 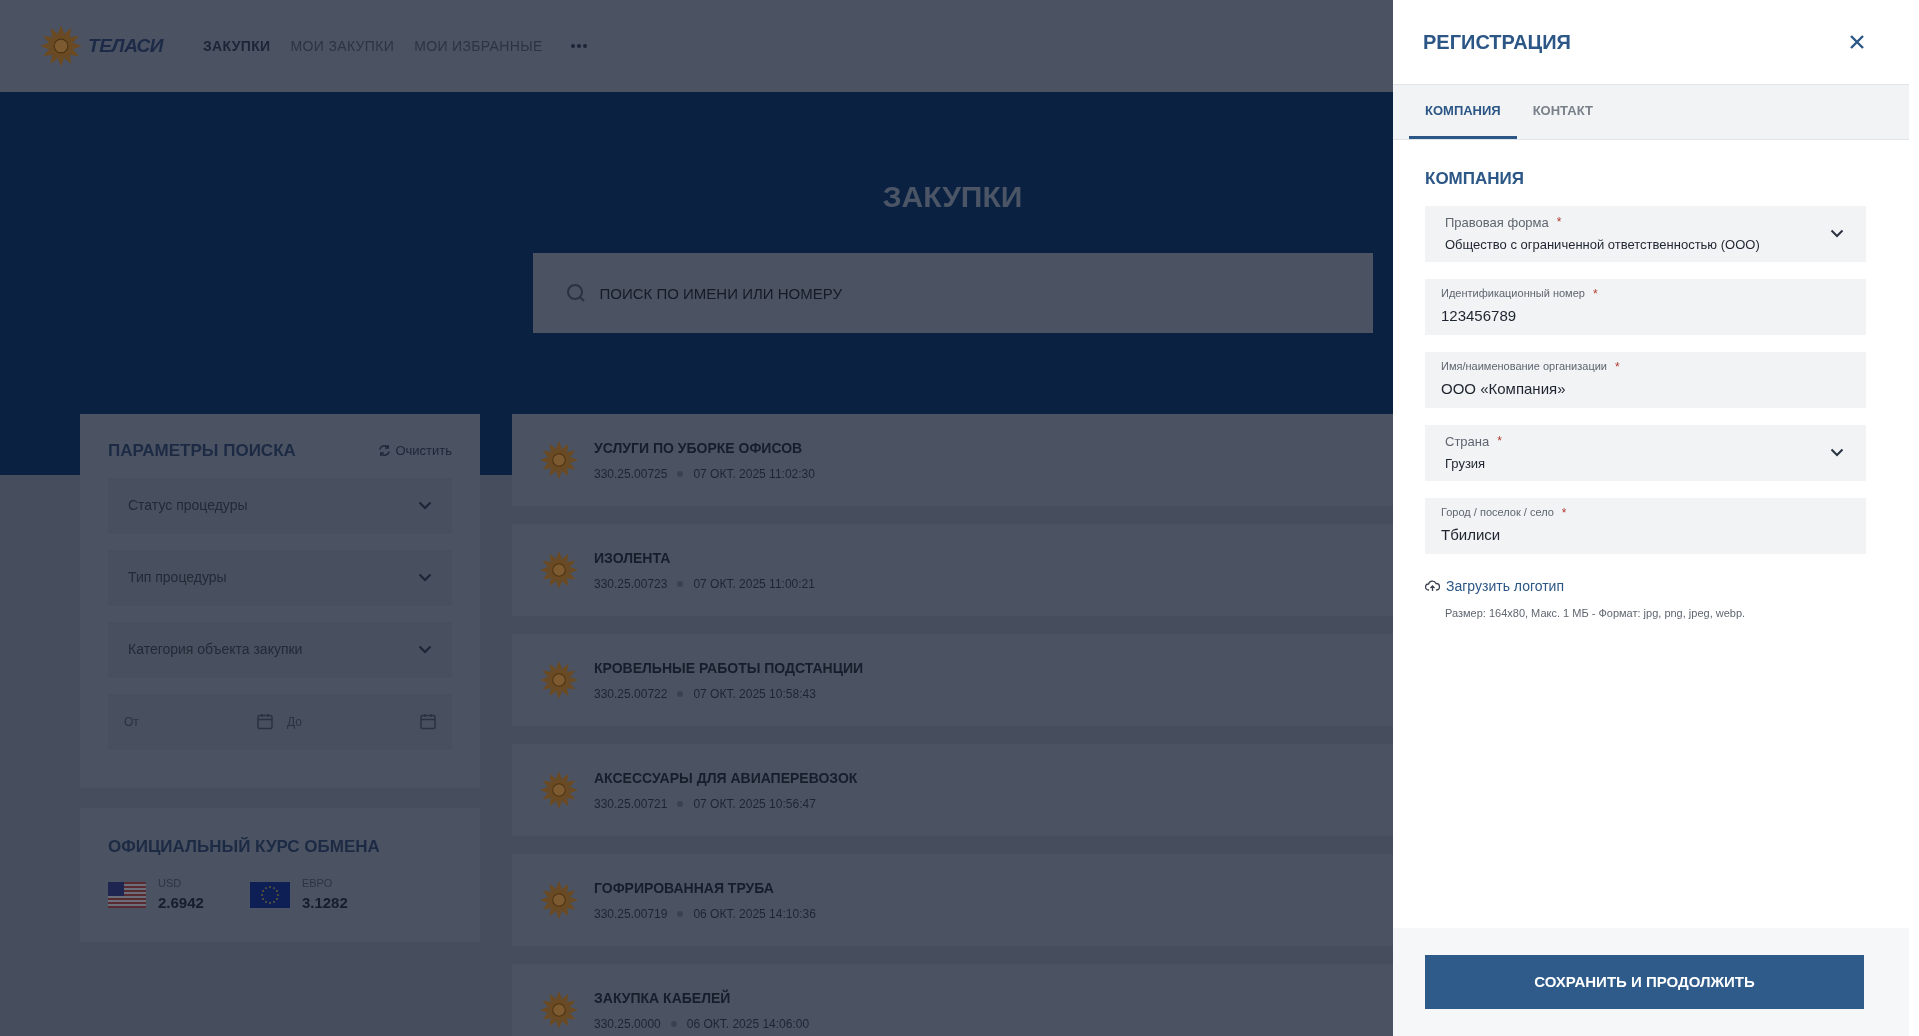 I want to click on striped-flag-icon, so click(x=127, y=894).